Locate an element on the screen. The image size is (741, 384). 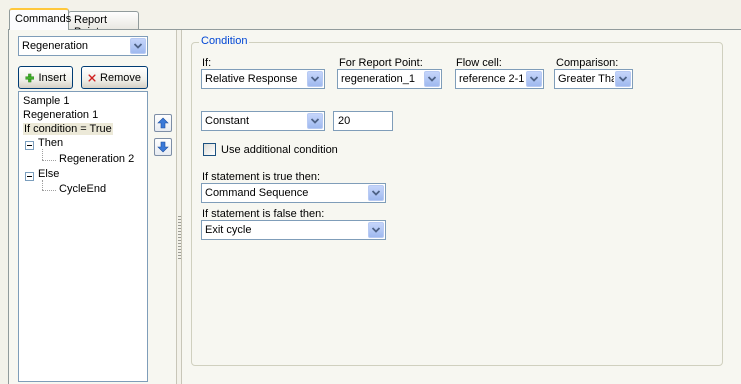
flow-cell-label: Flow cell: is located at coordinates (479, 63).